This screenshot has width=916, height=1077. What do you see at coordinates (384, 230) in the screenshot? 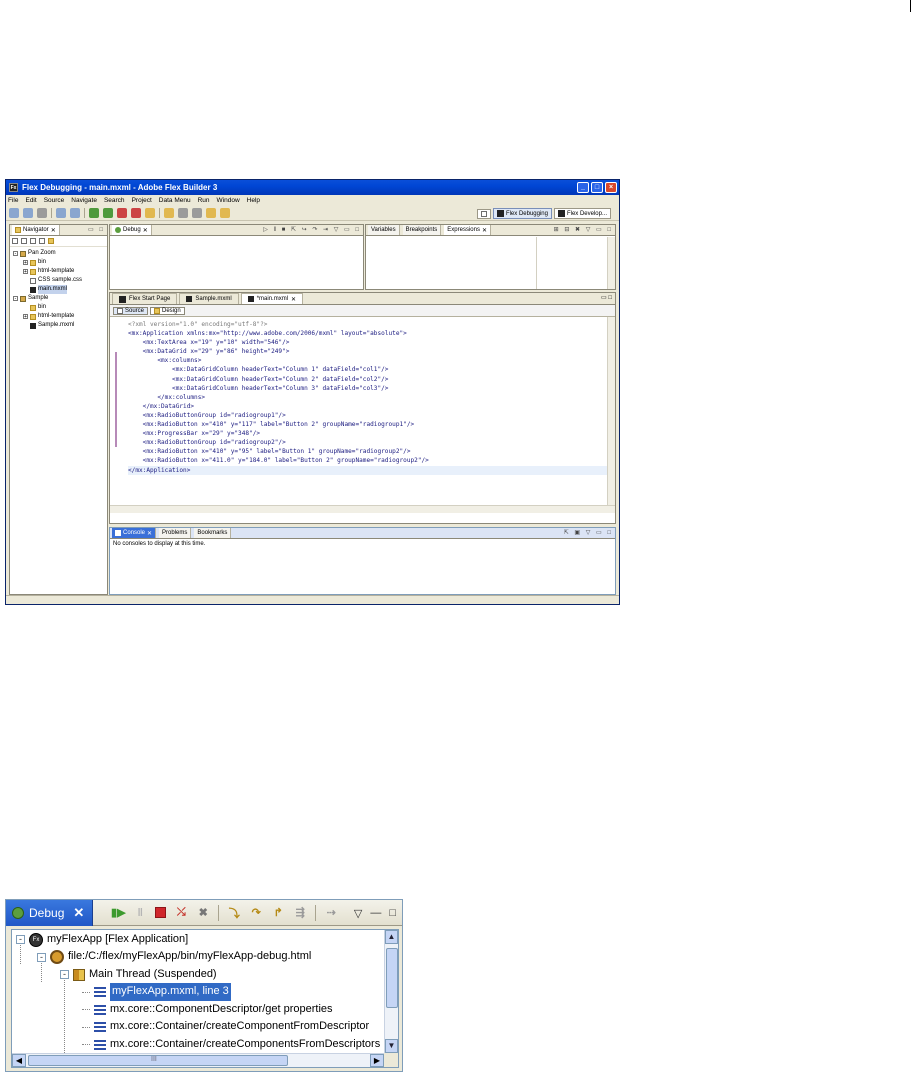
I see `tab-variables: Variables` at bounding box center [384, 230].